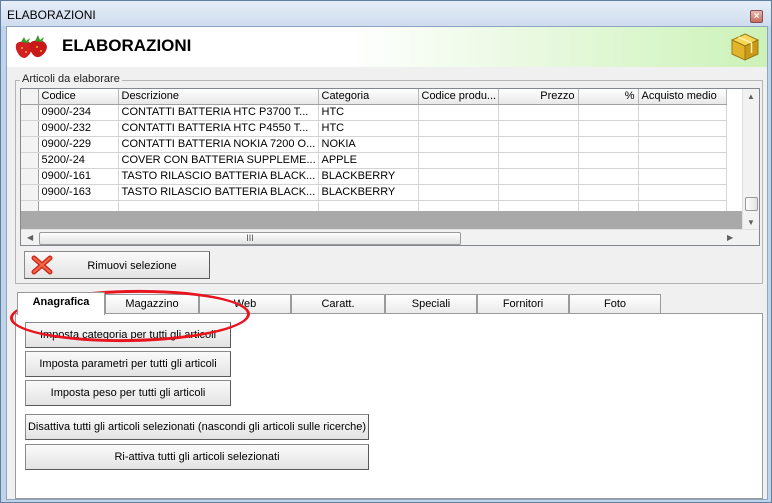 This screenshot has height=503, width=772. Describe the element at coordinates (128, 335) in the screenshot. I see `set-category-button: Imposta categoria per tutti gli articoli` at that location.